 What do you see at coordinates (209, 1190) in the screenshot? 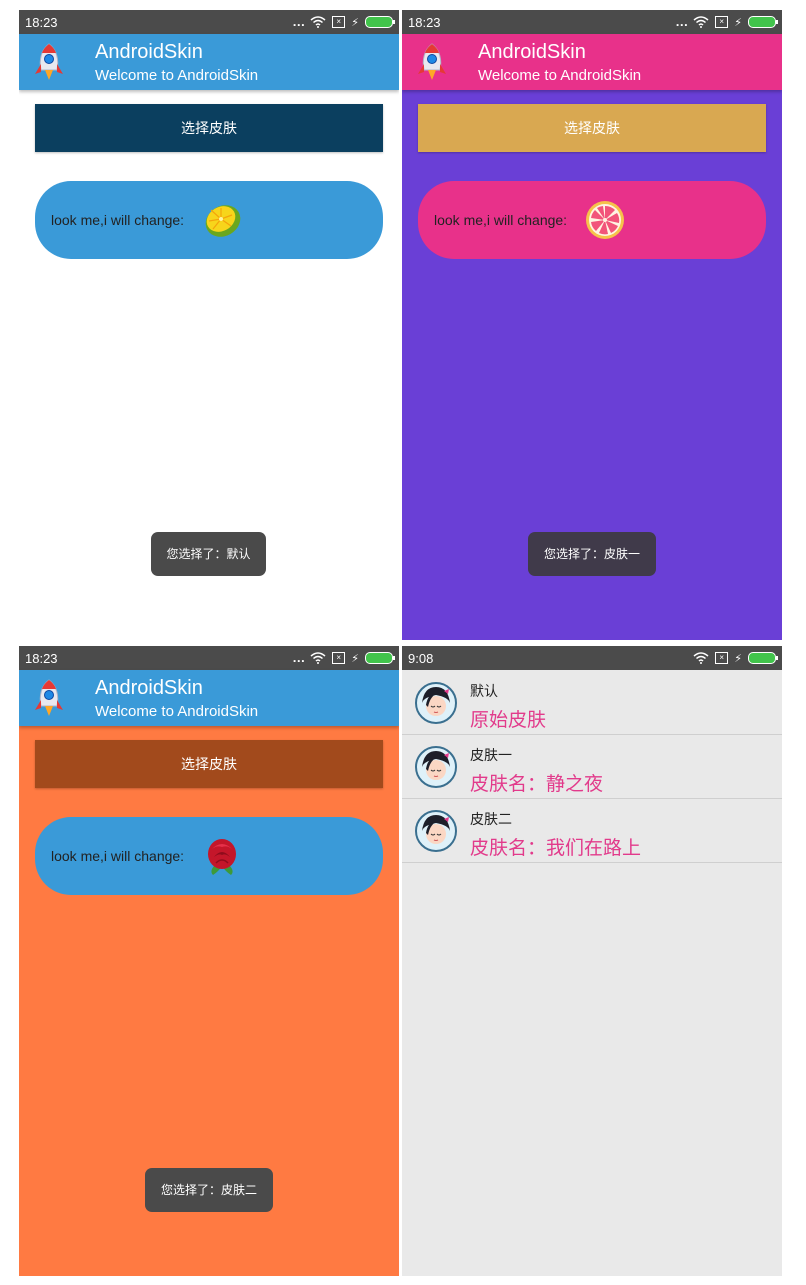
I see `toast-message: 您选择了：皮肤二` at bounding box center [209, 1190].